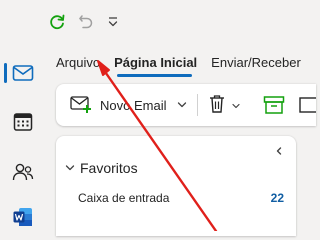  Describe the element at coordinates (154, 75) in the screenshot. I see `active-tab-underline` at that location.